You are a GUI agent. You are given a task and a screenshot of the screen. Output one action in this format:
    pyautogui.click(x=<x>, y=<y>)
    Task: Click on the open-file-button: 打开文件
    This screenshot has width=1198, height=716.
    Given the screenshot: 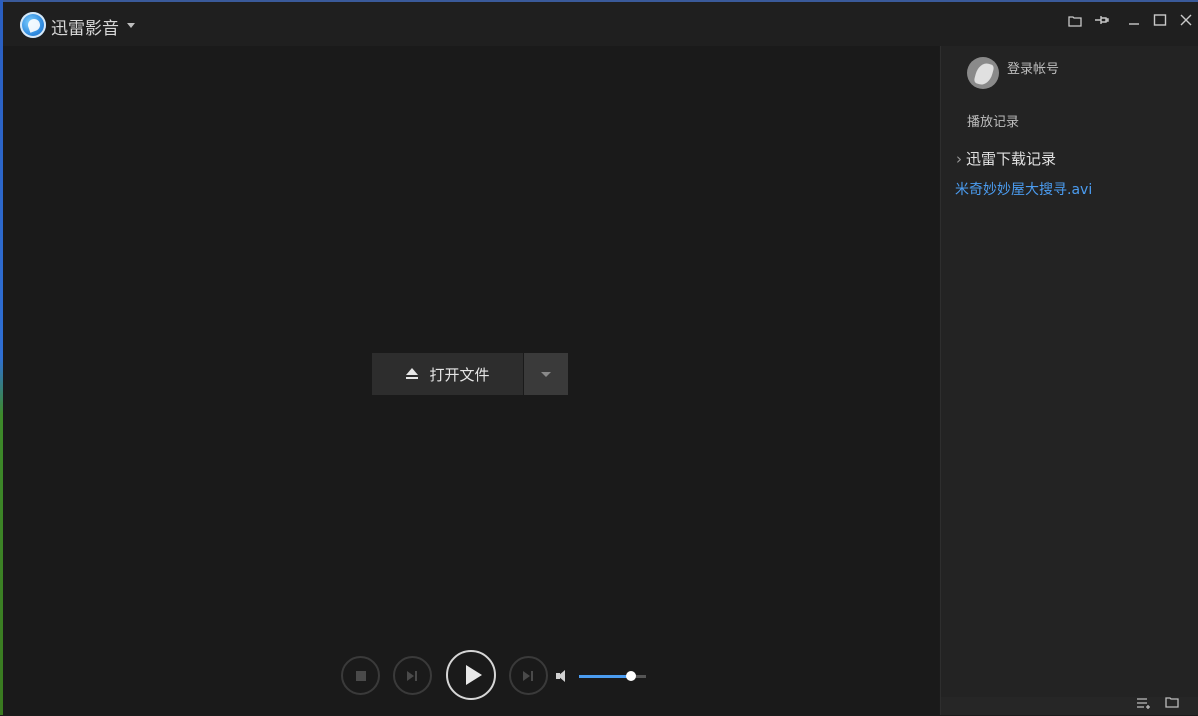 What is the action you would take?
    pyautogui.click(x=447, y=374)
    